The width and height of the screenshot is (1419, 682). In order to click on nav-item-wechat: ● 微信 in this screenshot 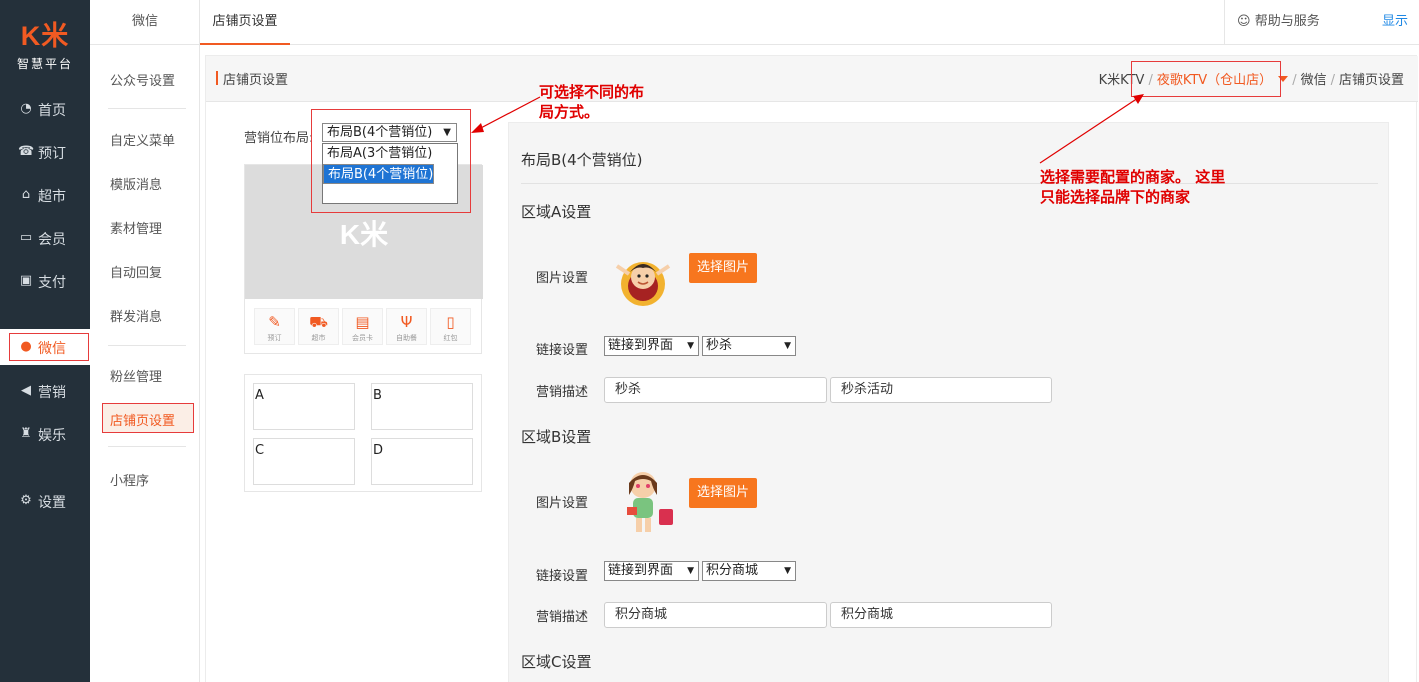, I will do `click(45, 347)`.